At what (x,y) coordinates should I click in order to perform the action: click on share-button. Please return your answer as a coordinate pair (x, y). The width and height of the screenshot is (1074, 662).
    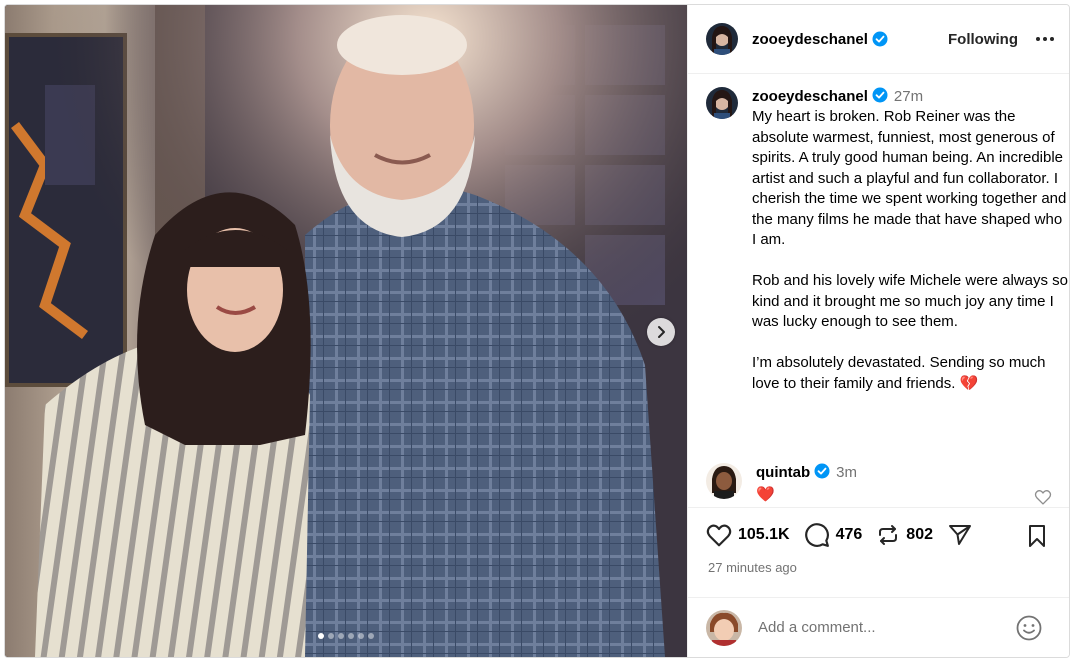
    Looking at the image, I should click on (960, 535).